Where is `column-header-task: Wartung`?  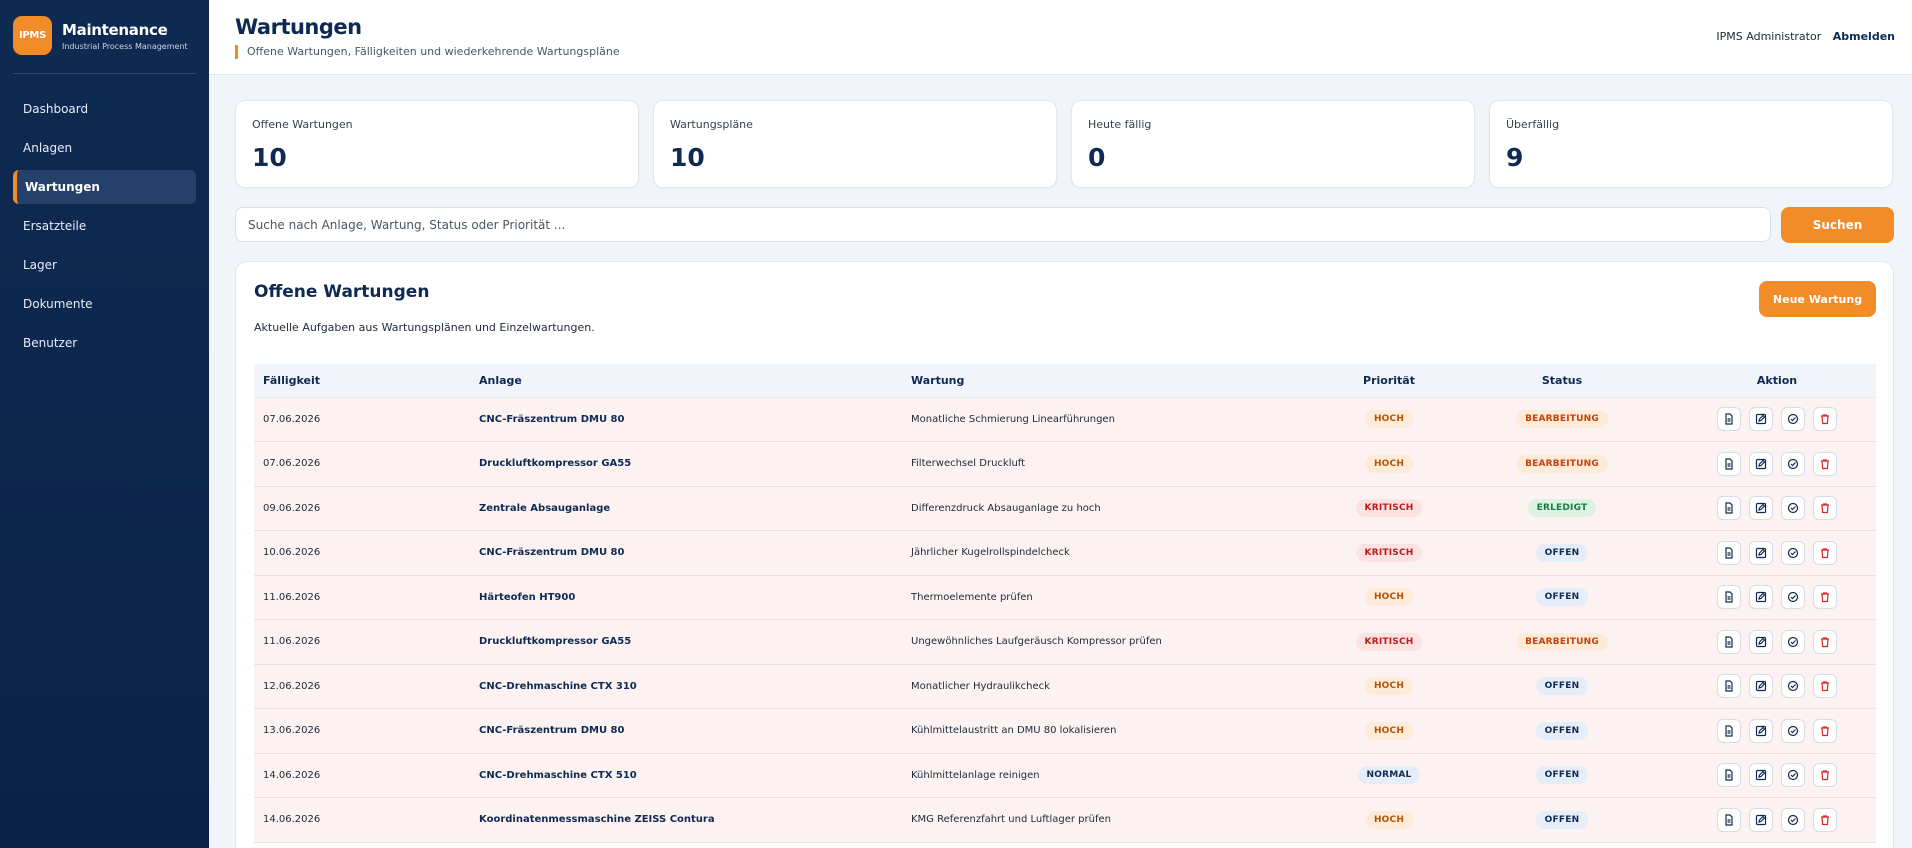 column-header-task: Wartung is located at coordinates (1117, 381).